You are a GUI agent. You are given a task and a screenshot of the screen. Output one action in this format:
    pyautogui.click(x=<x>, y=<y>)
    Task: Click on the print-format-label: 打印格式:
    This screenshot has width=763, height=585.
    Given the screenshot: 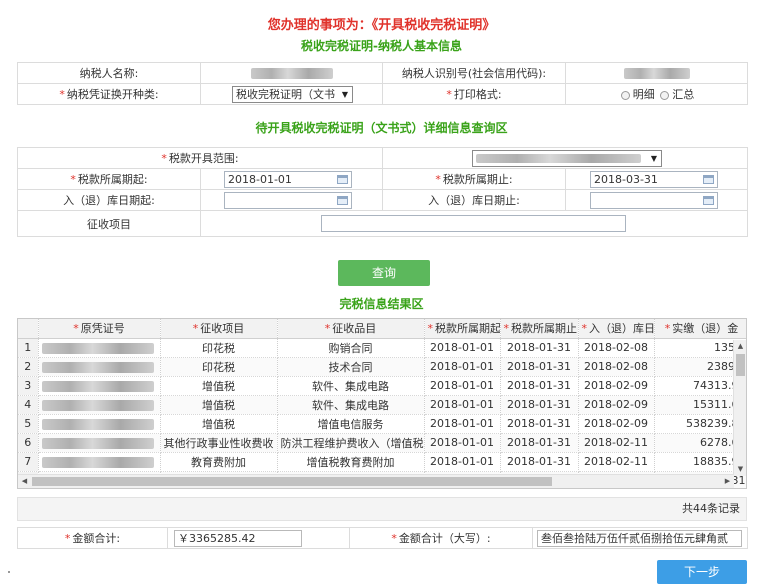 What is the action you would take?
    pyautogui.click(x=477, y=94)
    